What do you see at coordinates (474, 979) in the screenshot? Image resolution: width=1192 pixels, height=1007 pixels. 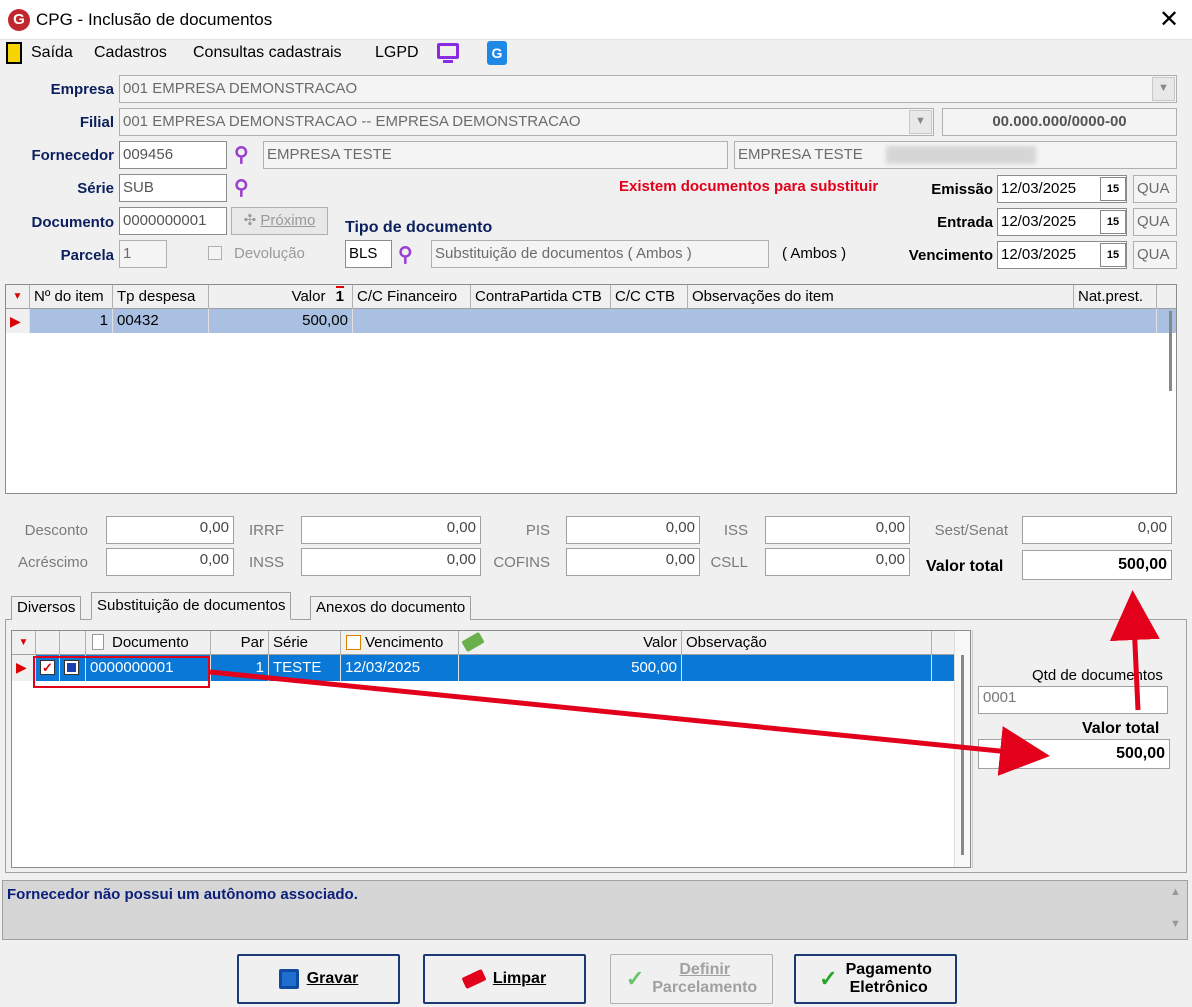 I see `eraser-icon` at bounding box center [474, 979].